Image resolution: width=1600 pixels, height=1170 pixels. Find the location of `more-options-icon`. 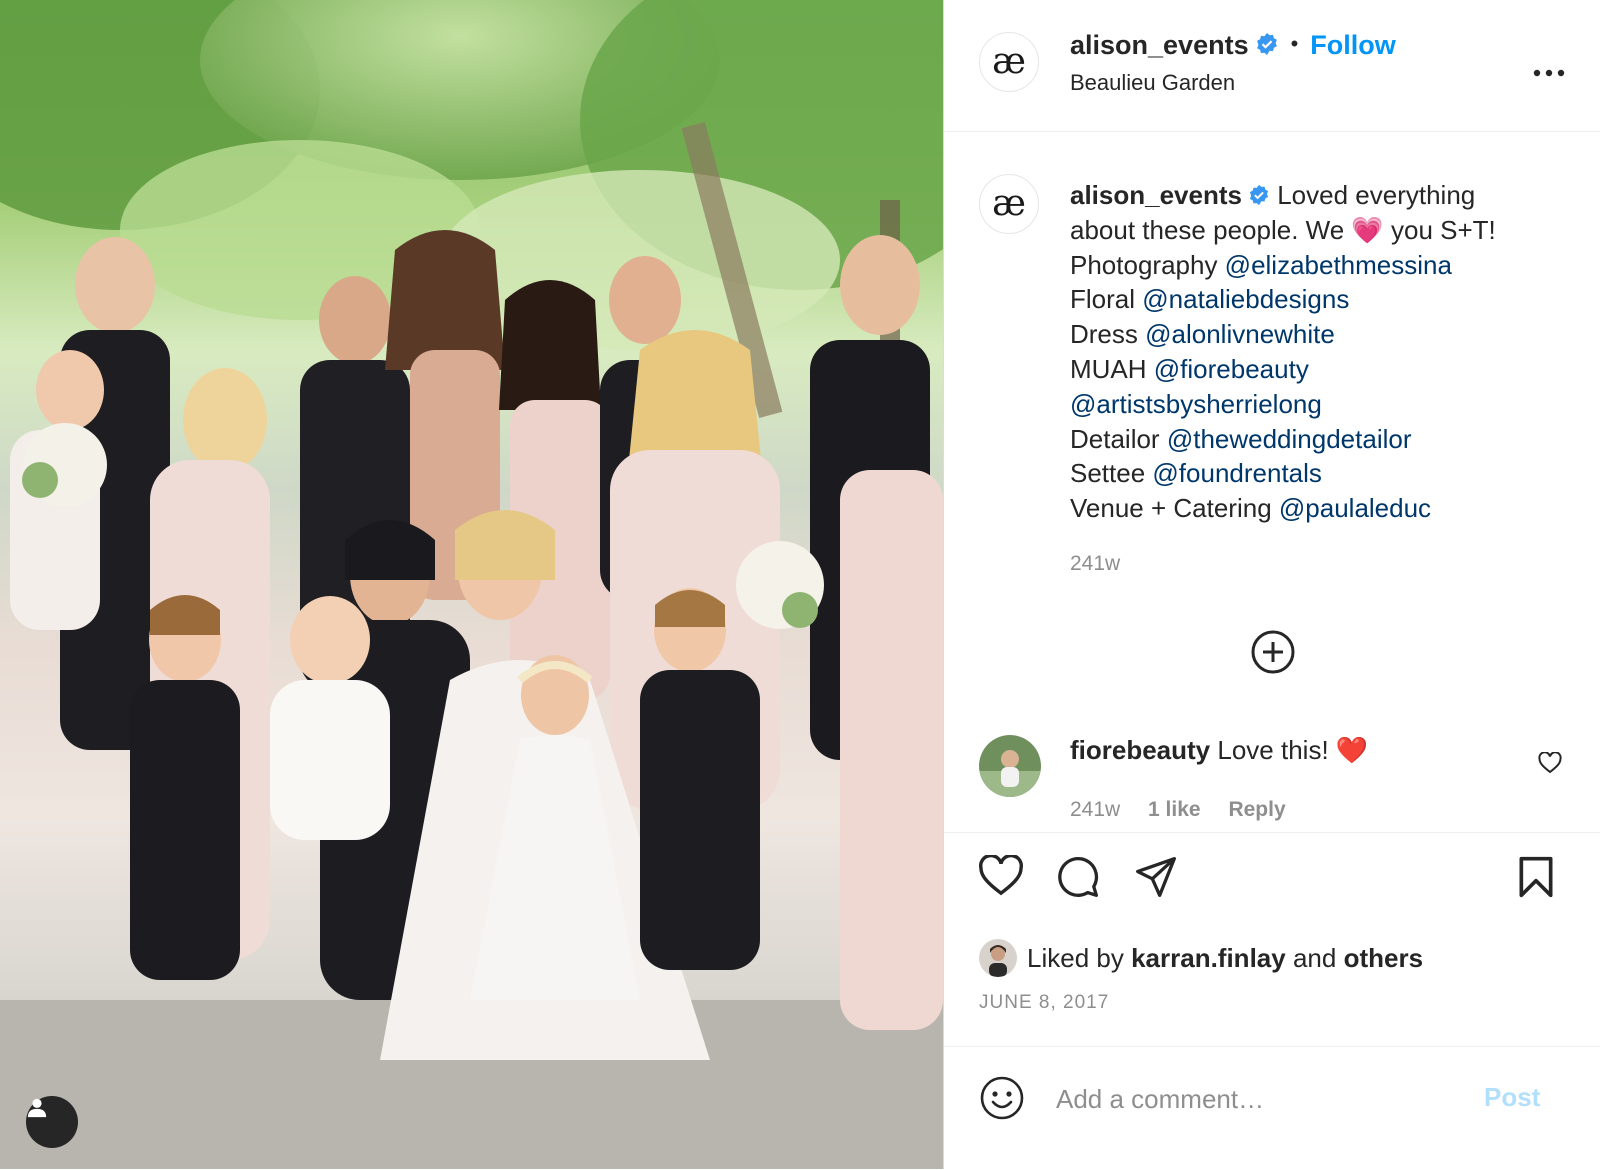

more-options-icon is located at coordinates (1549, 73).